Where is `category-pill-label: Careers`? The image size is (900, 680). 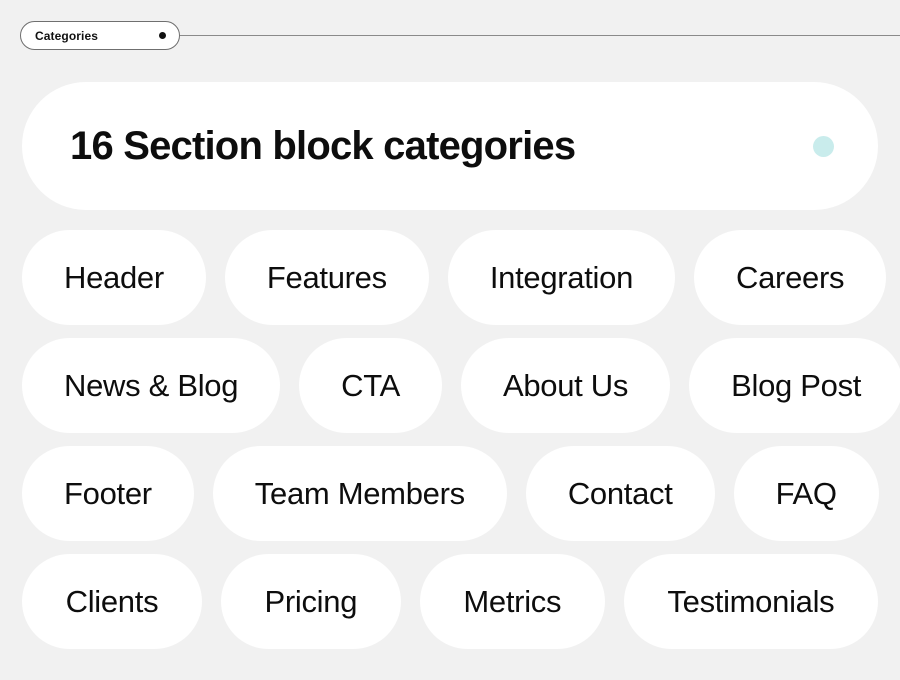
category-pill-label: Careers is located at coordinates (790, 277).